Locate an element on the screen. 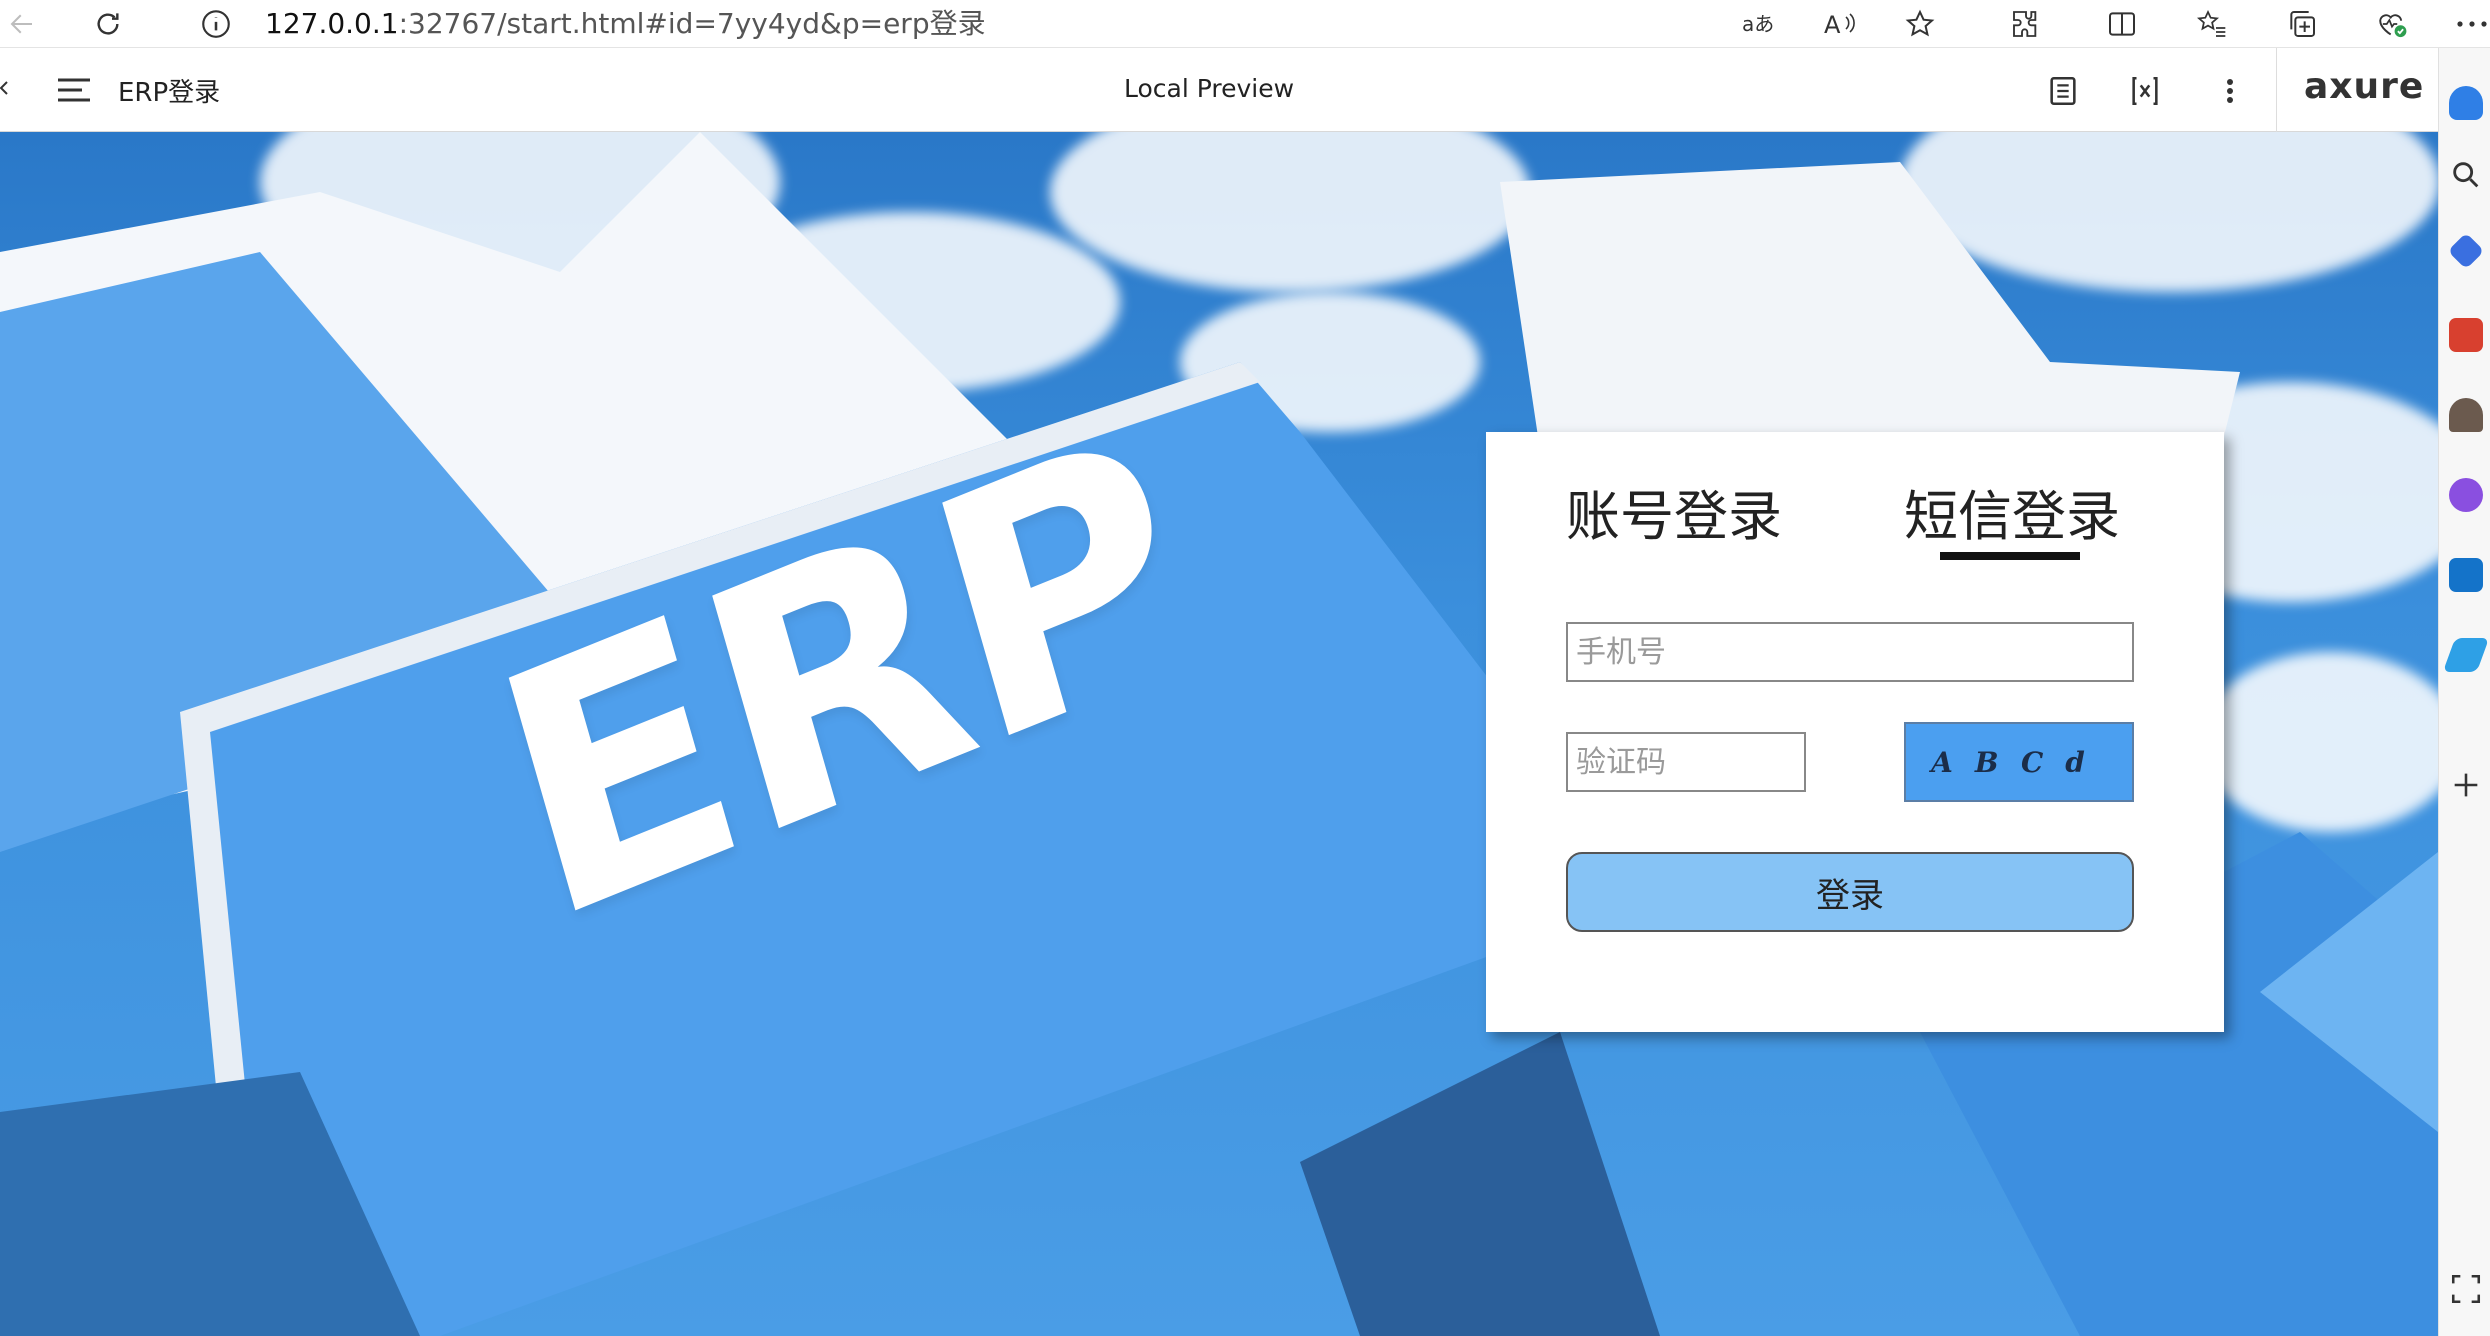 The height and width of the screenshot is (1336, 2490). split-screen-icon is located at coordinates (2122, 24).